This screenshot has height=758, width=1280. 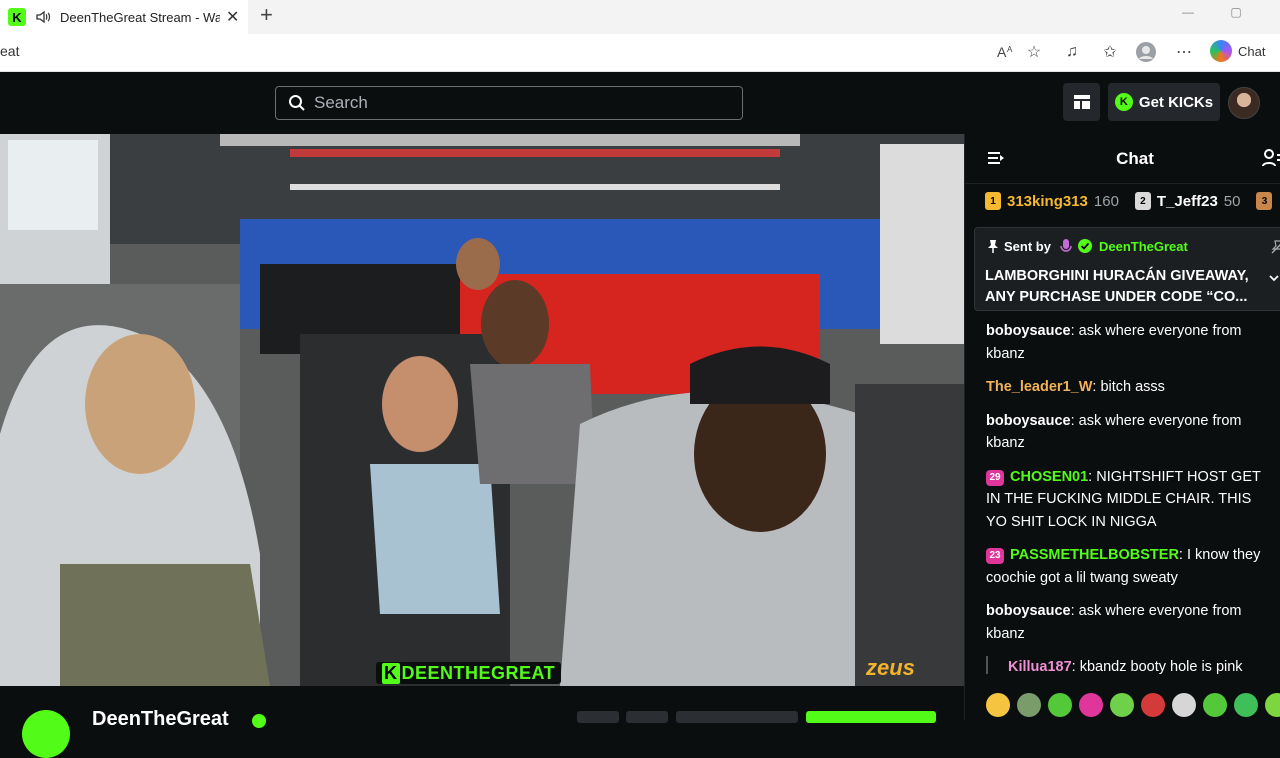 I want to click on new-tab-button: +, so click(x=266, y=15).